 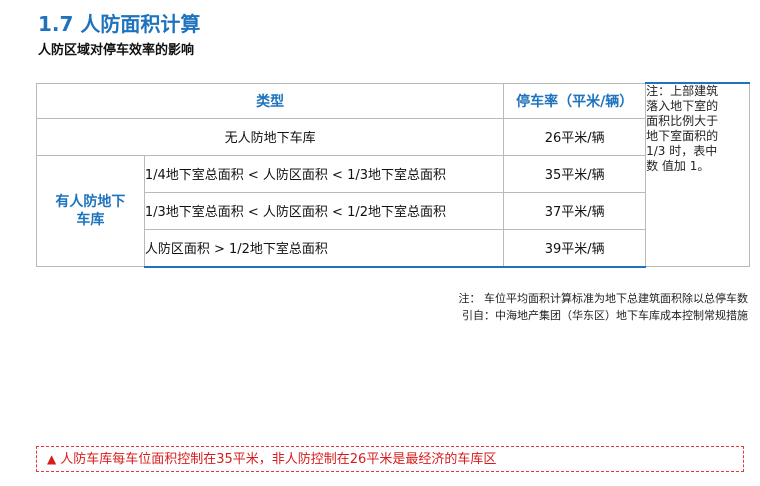 I want to click on note-line: 地下室面积的, so click(x=682, y=136).